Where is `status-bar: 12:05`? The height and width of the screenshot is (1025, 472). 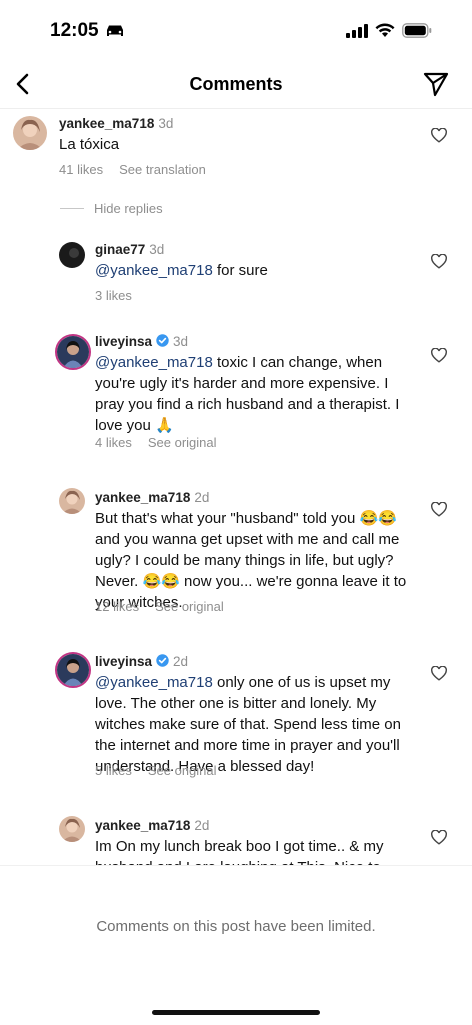
status-bar: 12:05 is located at coordinates (236, 30).